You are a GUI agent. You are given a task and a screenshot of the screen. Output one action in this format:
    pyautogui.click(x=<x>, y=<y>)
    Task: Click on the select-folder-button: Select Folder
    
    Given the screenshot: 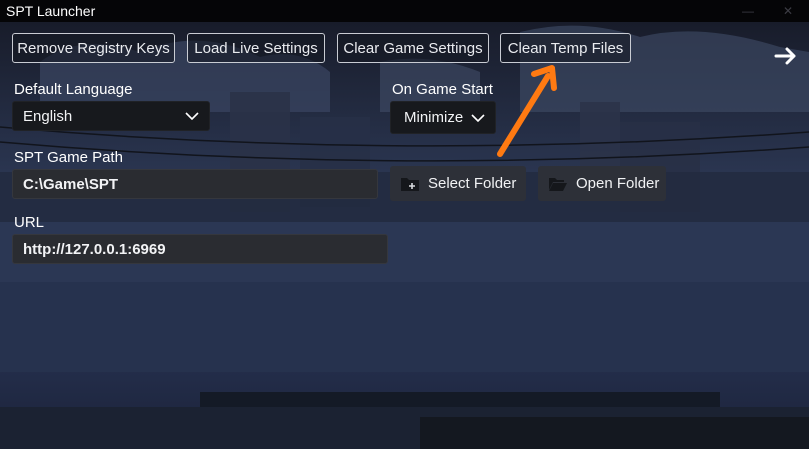 What is the action you would take?
    pyautogui.click(x=458, y=183)
    